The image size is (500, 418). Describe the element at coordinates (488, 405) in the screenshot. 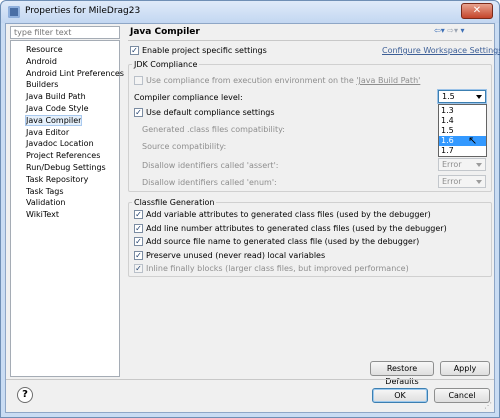

I see `resize-grip-icon: ⋰` at that location.